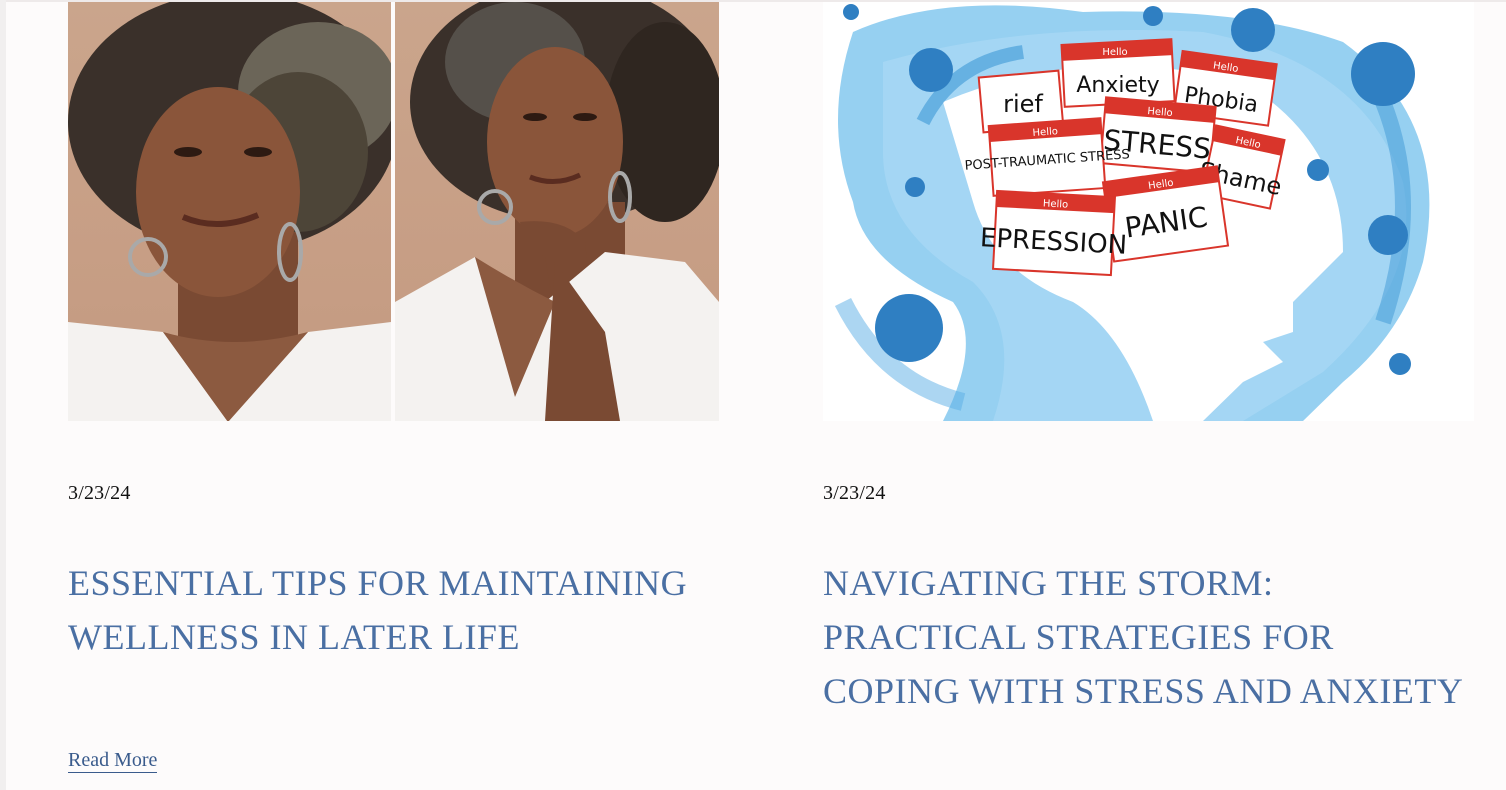  Describe the element at coordinates (1023, 104) in the screenshot. I see `svg-text: rief` at that location.